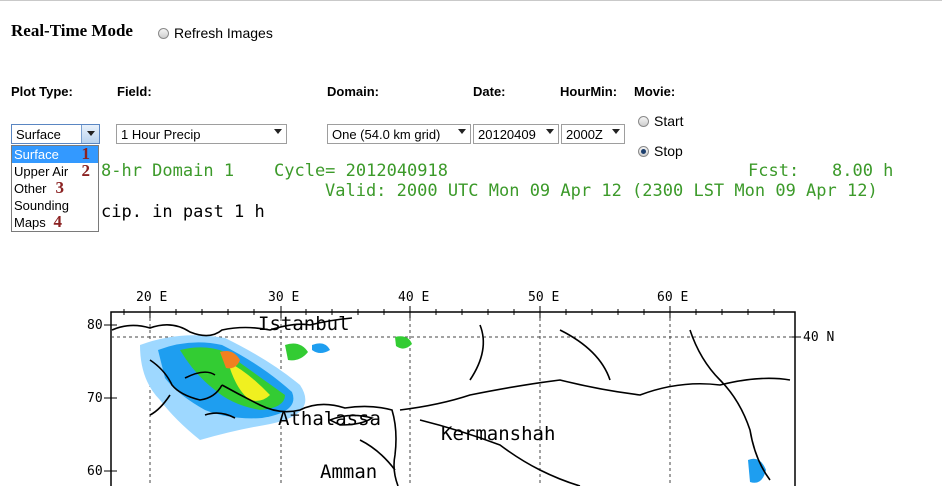  What do you see at coordinates (329, 419) in the screenshot?
I see `city-athalassa: Athalassa` at bounding box center [329, 419].